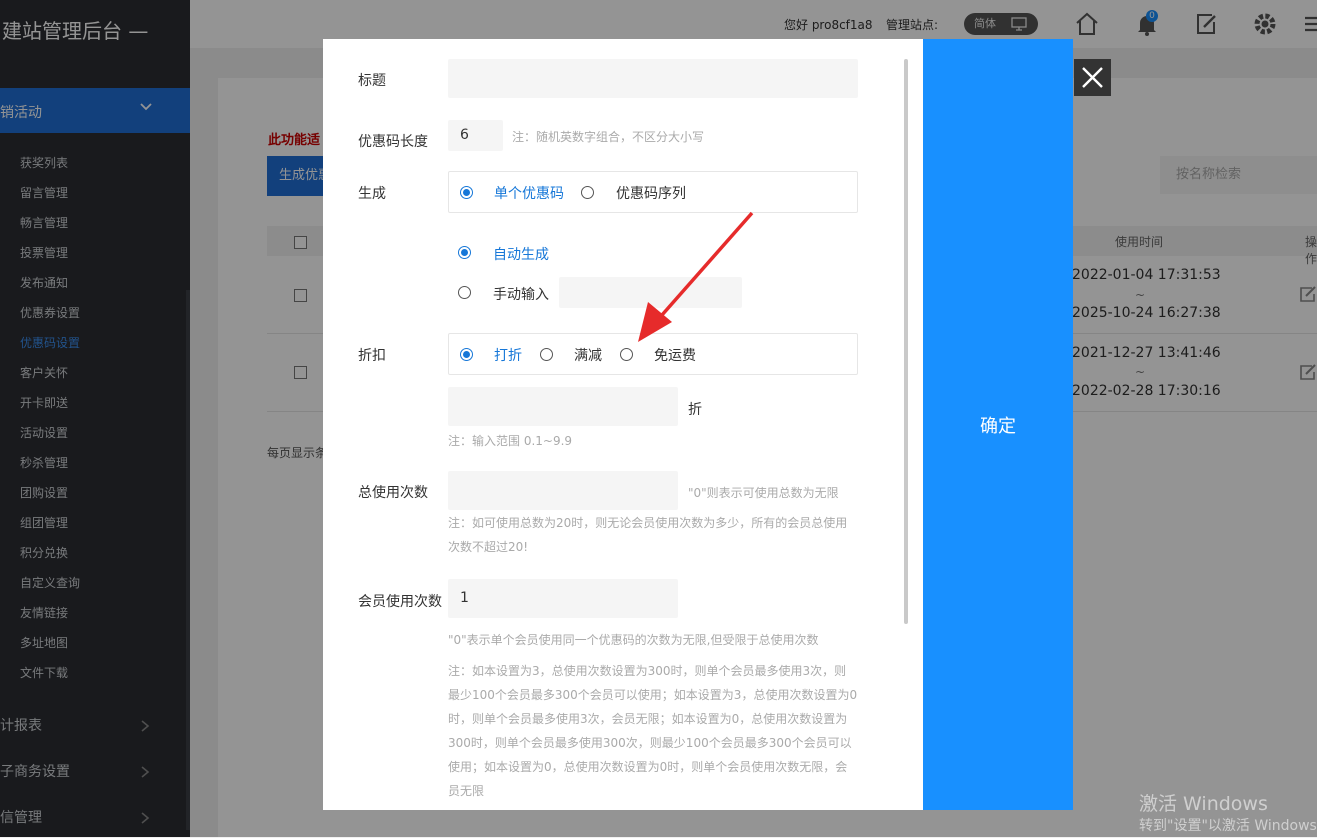 This screenshot has width=1317, height=838. What do you see at coordinates (521, 294) in the screenshot?
I see `manual-input-label: 手动输入` at bounding box center [521, 294].